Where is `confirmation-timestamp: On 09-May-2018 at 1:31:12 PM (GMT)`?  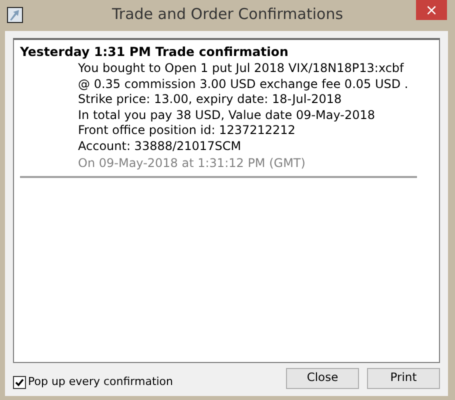 confirmation-timestamp: On 09-May-2018 at 1:31:12 PM (GMT) is located at coordinates (192, 164).